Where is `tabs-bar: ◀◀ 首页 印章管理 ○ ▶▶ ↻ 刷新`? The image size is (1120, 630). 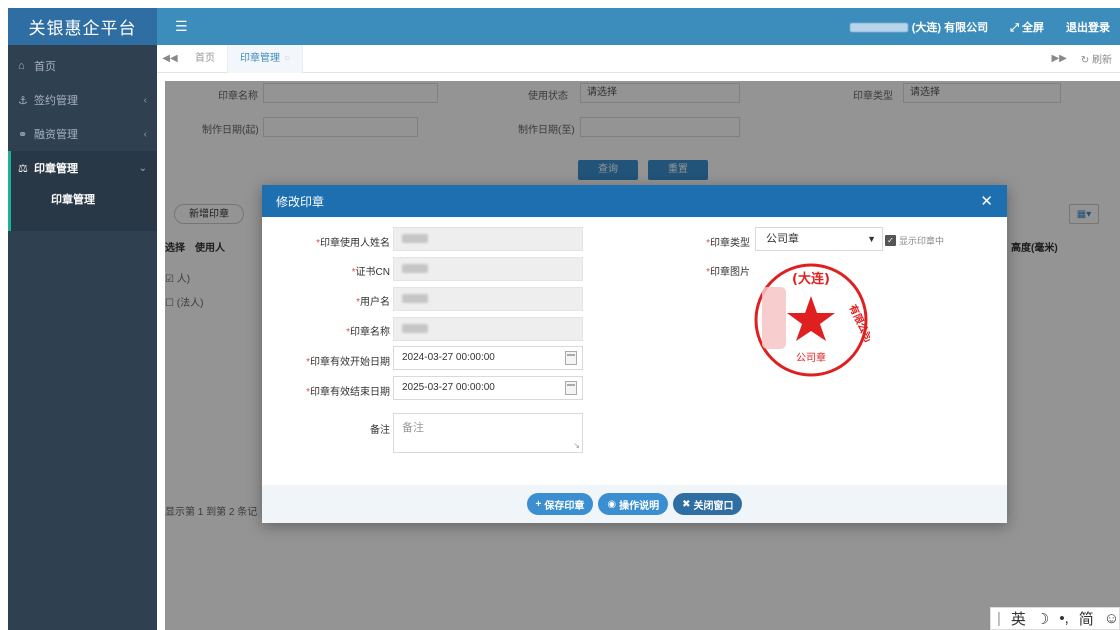
tabs-bar: ◀◀ 首页 印章管理 ○ ▶▶ ↻ 刷新 is located at coordinates (638, 58).